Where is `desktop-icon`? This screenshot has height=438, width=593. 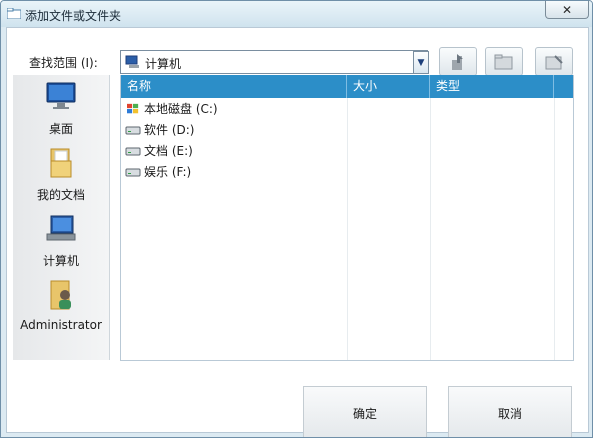
desktop-icon is located at coordinates (61, 95).